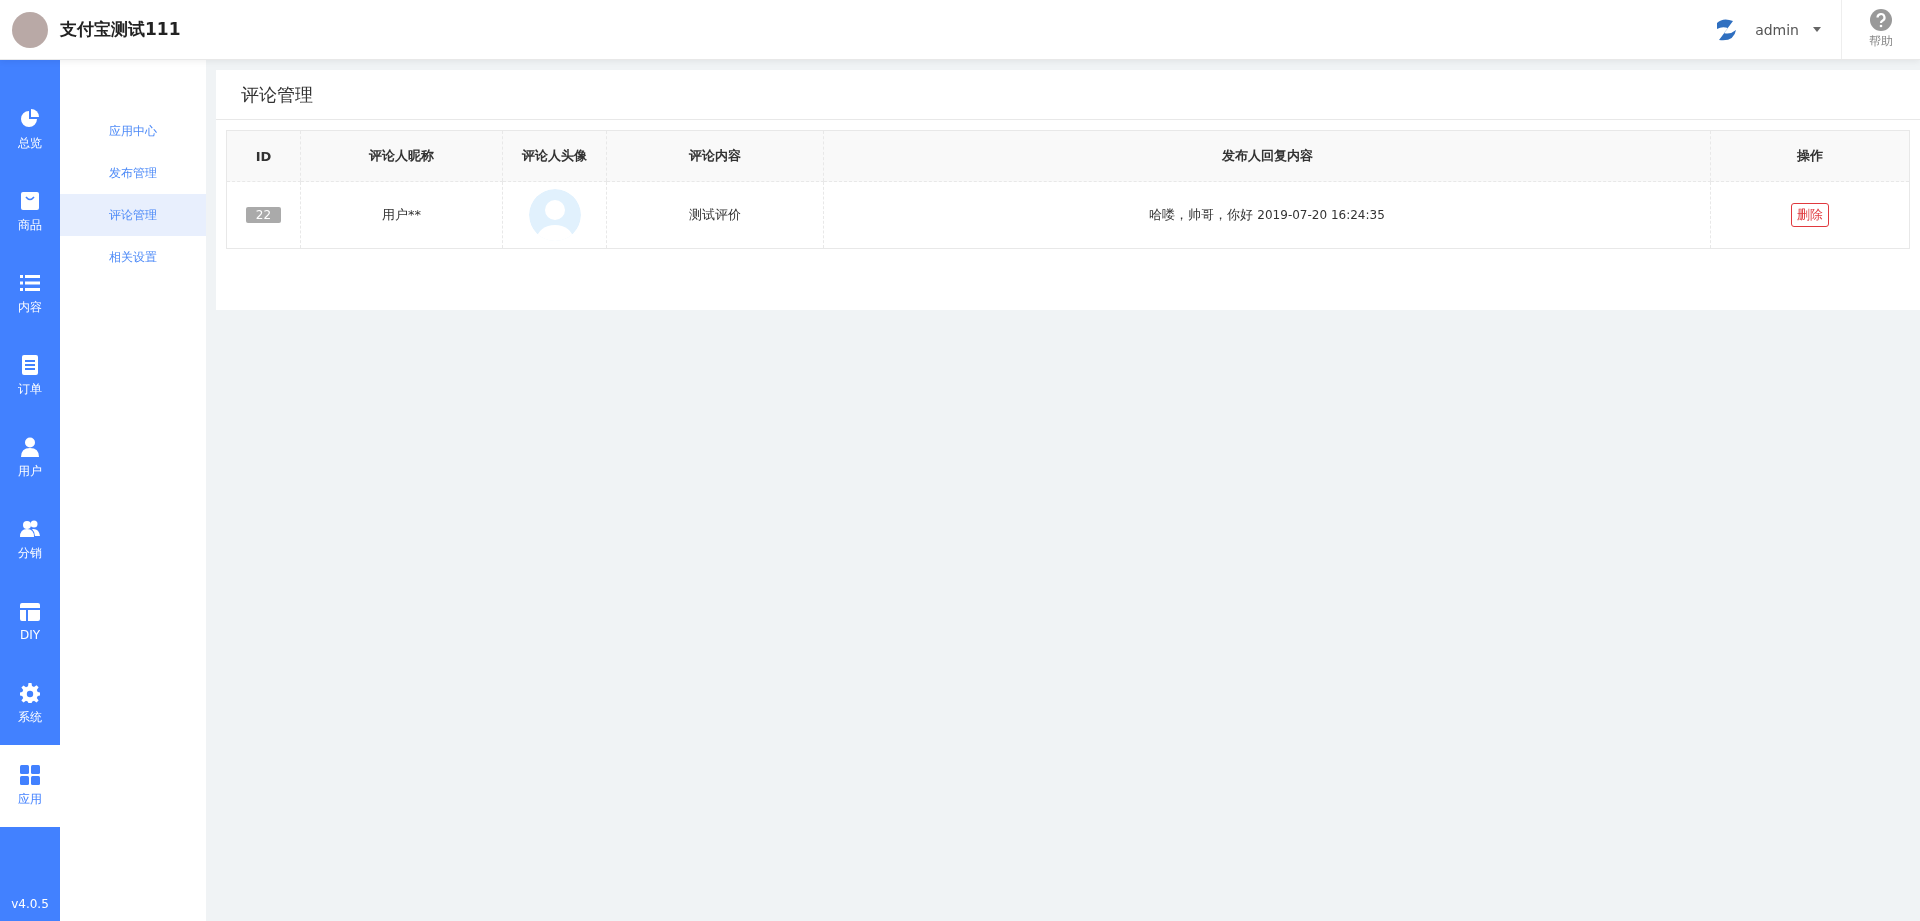 The width and height of the screenshot is (1920, 921). What do you see at coordinates (554, 156) in the screenshot?
I see `column-header: 评论人头像` at bounding box center [554, 156].